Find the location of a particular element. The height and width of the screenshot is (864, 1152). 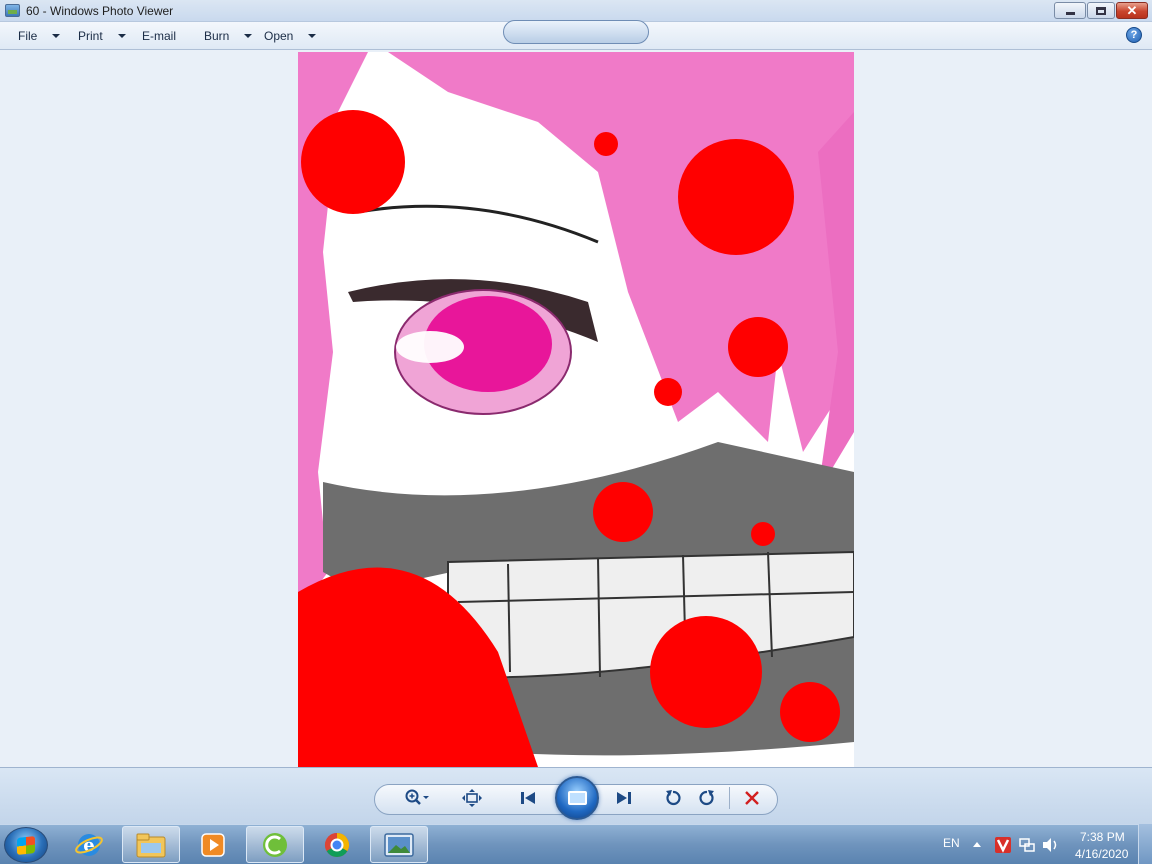

rotate-counterclockwise-button is located at coordinates (673, 798).